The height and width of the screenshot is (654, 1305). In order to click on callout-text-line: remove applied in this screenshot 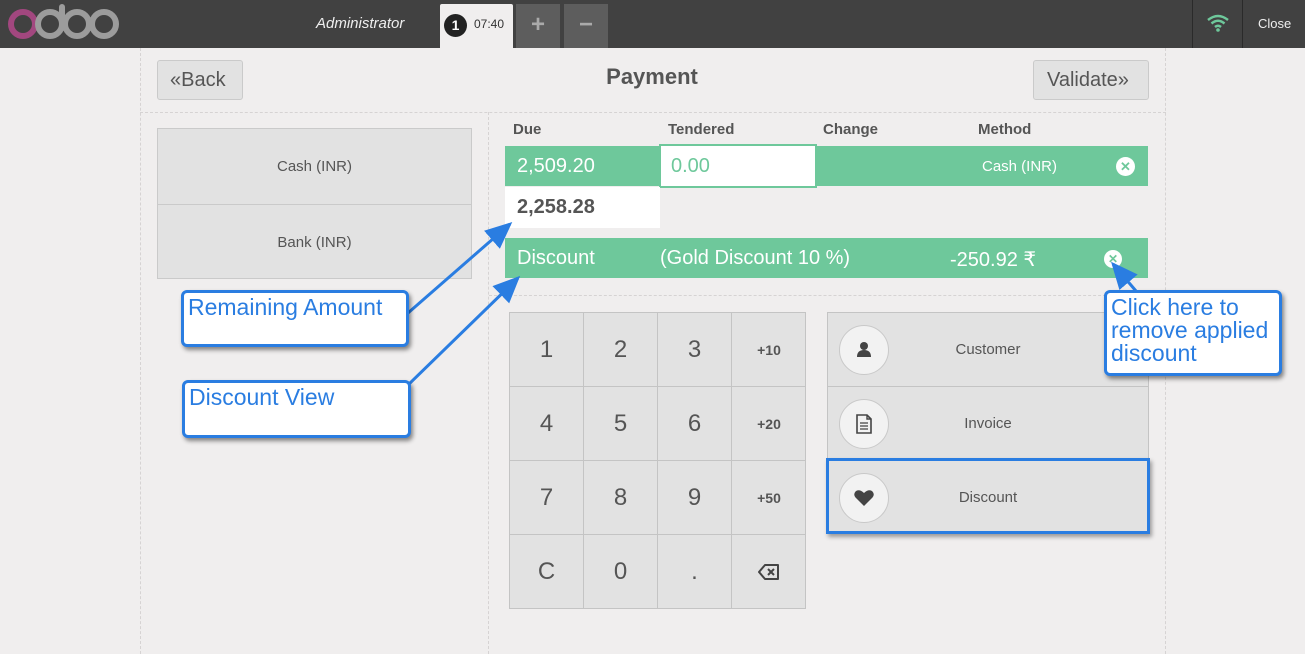, I will do `click(1190, 330)`.